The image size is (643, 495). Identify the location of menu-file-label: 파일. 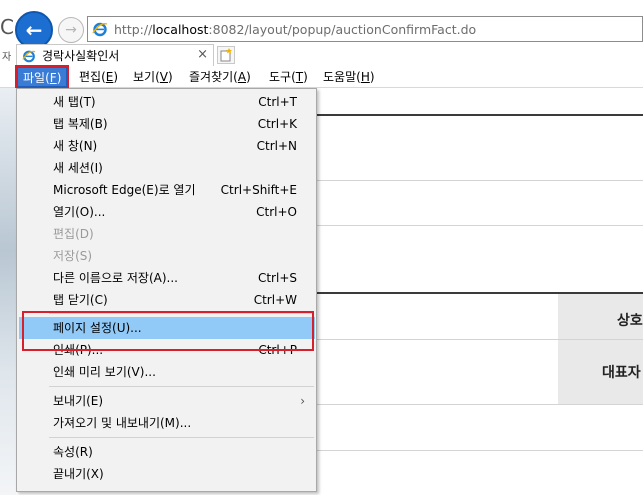
(34, 78).